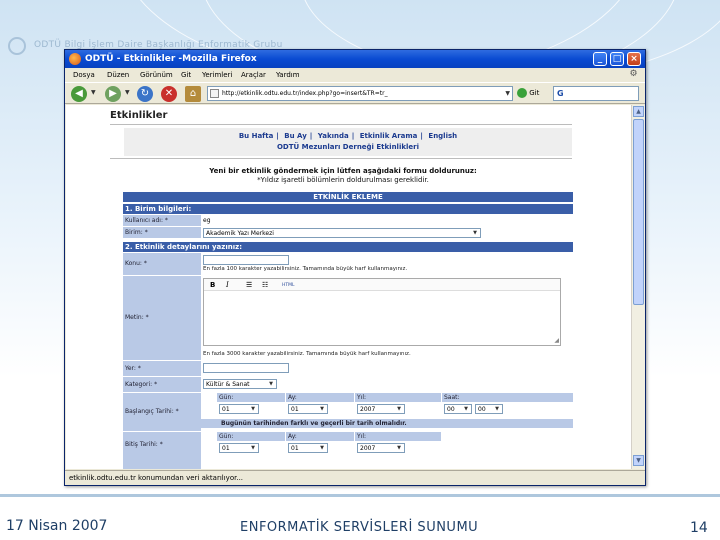 The height and width of the screenshot is (540, 720). What do you see at coordinates (186, 75) in the screenshot?
I see `menu-git: Git` at bounding box center [186, 75].